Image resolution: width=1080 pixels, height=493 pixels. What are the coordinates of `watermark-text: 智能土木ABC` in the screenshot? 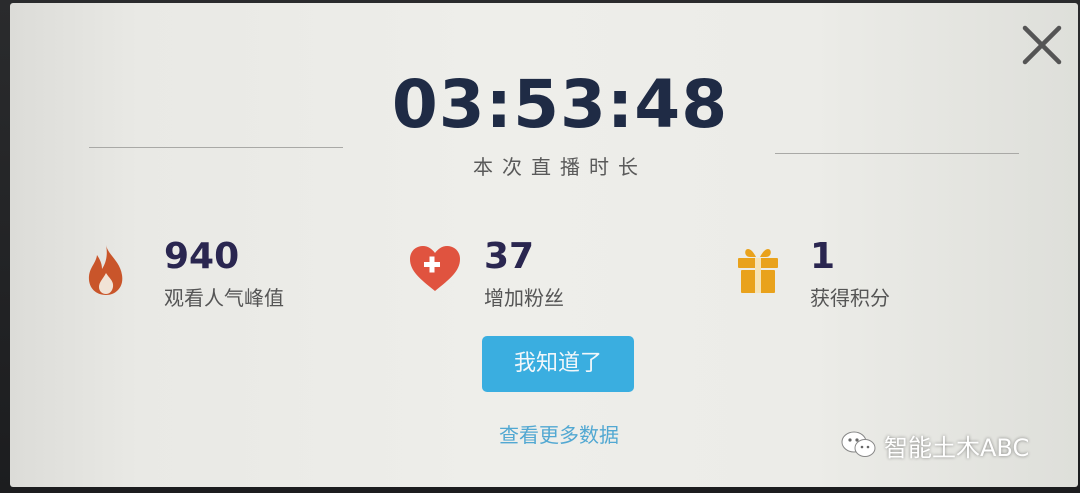 It's located at (957, 447).